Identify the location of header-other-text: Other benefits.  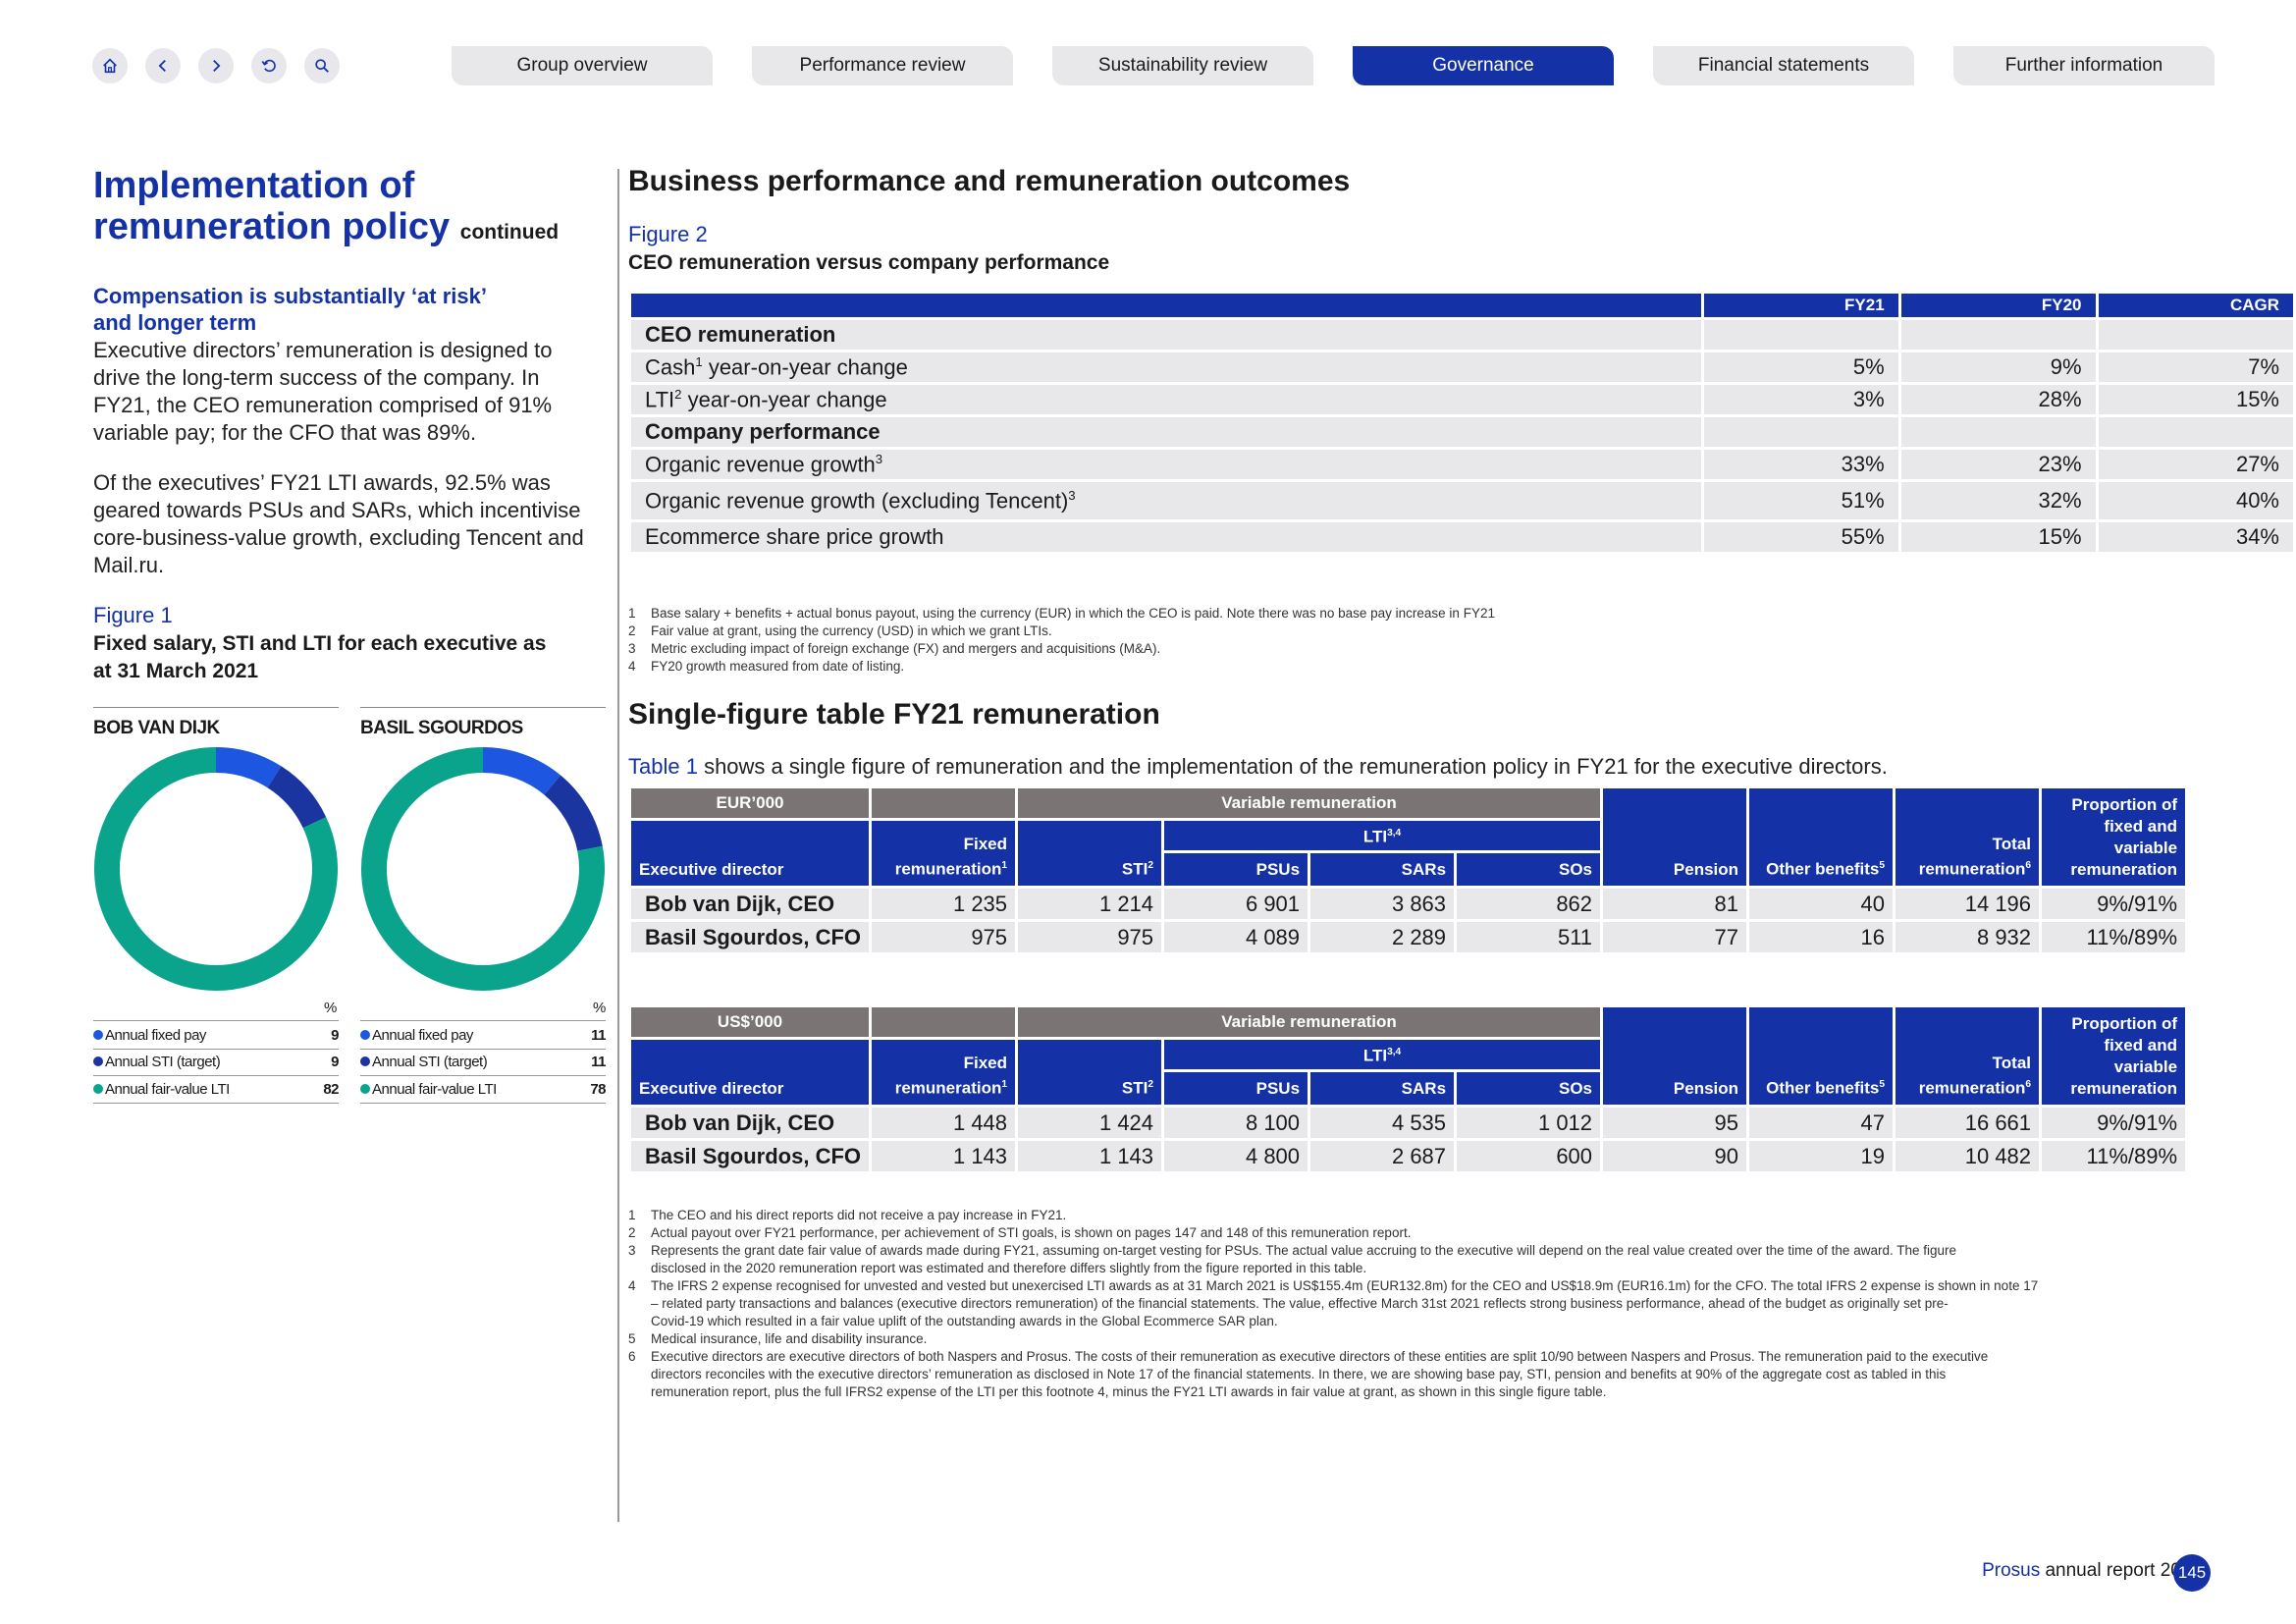
(1823, 1088).